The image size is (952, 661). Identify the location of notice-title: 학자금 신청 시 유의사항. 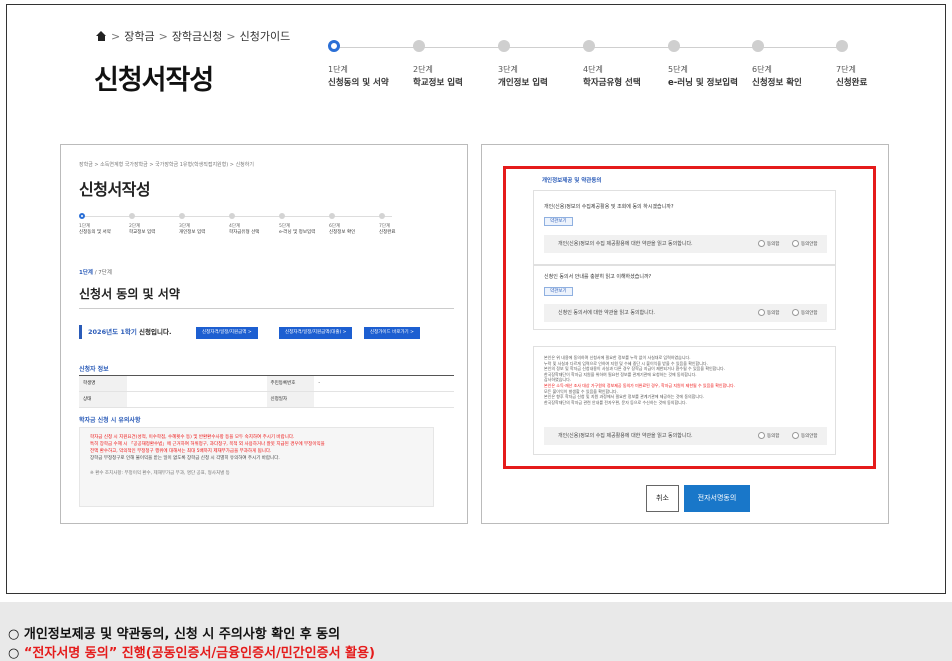
(110, 420).